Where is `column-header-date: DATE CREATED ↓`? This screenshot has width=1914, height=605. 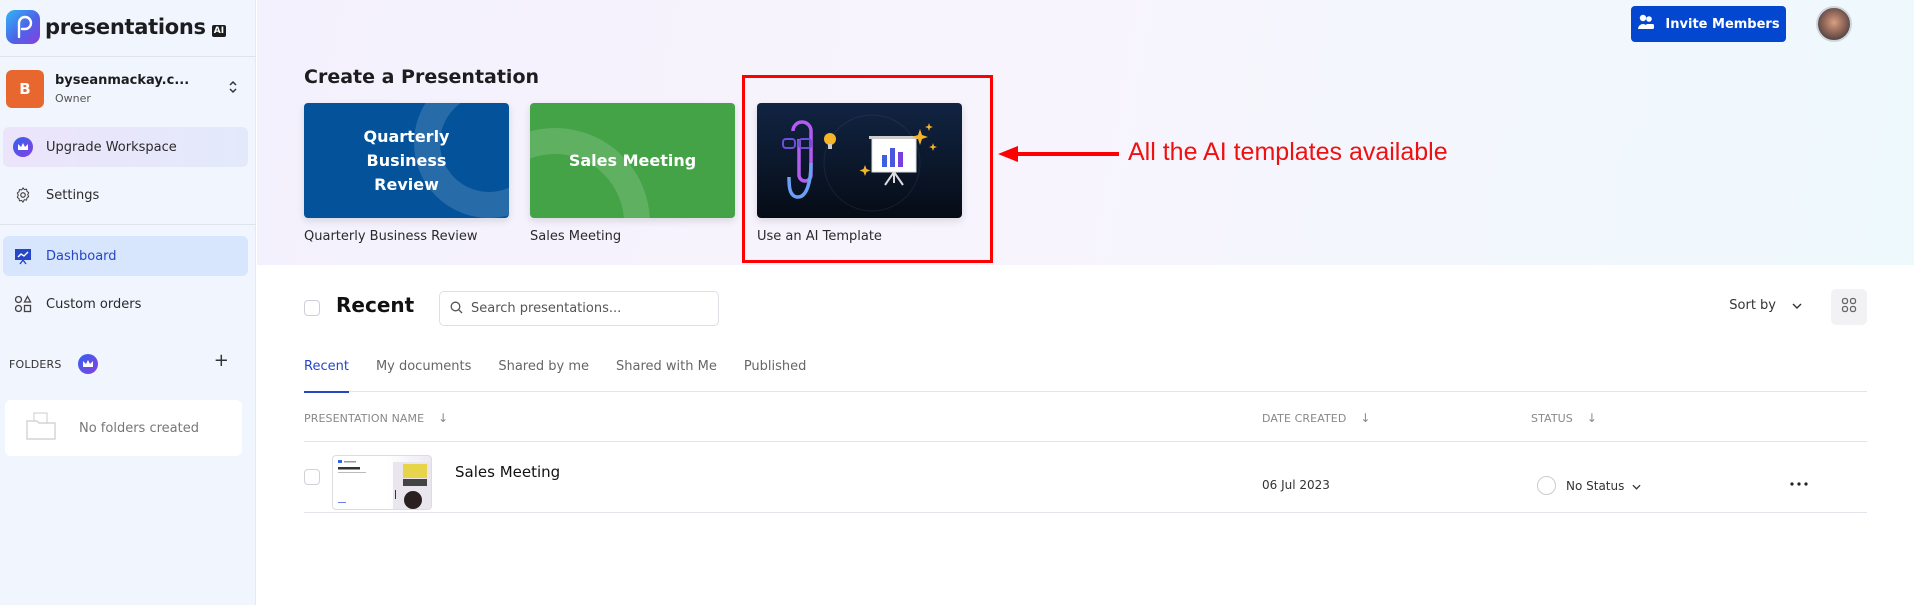
column-header-date: DATE CREATED ↓ is located at coordinates (1316, 418).